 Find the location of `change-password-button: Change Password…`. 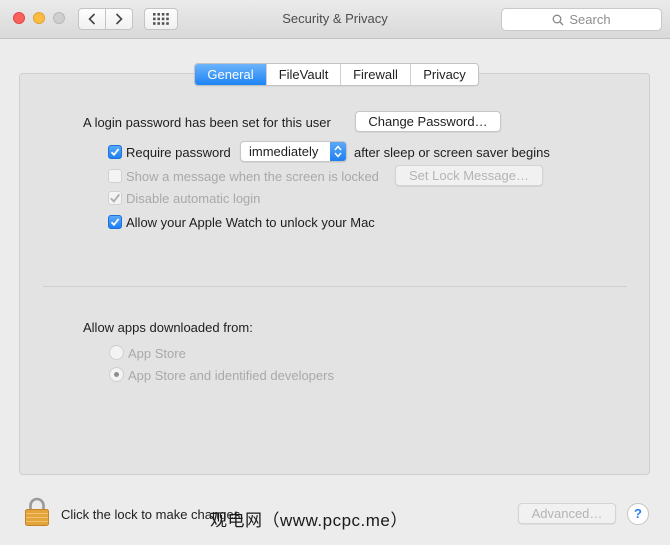

change-password-button: Change Password… is located at coordinates (428, 121).